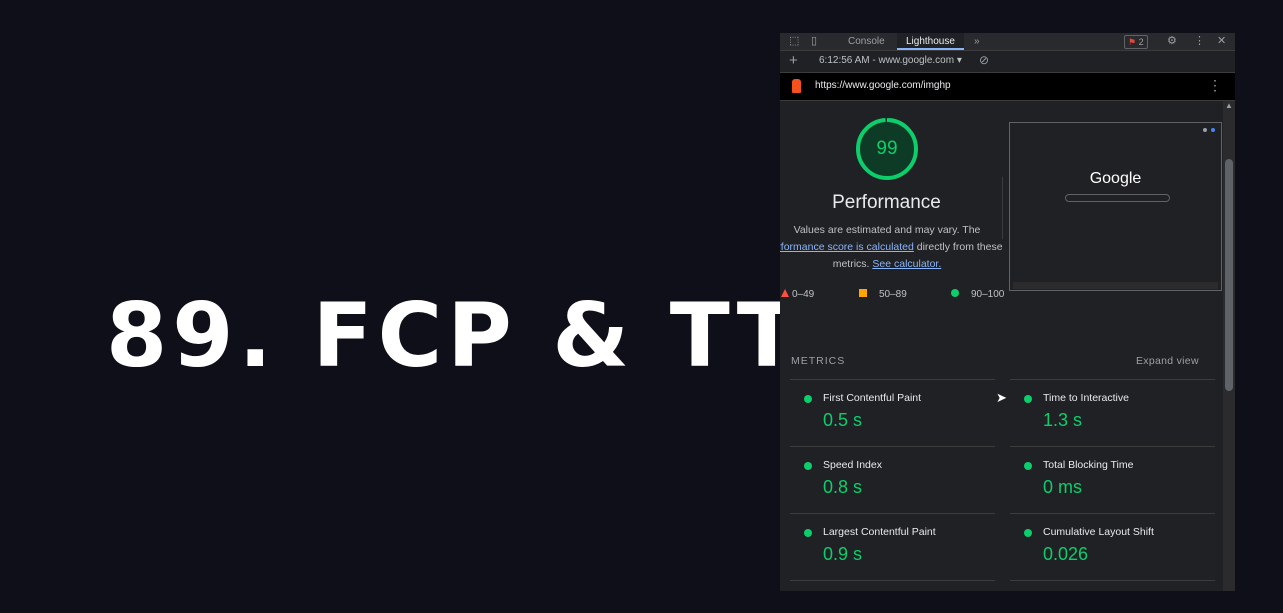  What do you see at coordinates (1112, 412) in the screenshot?
I see `metric-time-to-interactive: Time to Interactive 1.3 s` at bounding box center [1112, 412].